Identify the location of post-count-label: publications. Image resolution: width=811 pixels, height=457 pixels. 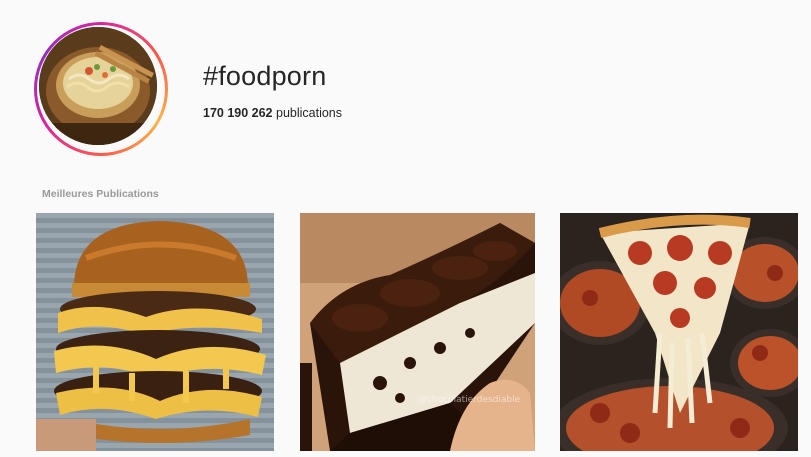
(307, 113).